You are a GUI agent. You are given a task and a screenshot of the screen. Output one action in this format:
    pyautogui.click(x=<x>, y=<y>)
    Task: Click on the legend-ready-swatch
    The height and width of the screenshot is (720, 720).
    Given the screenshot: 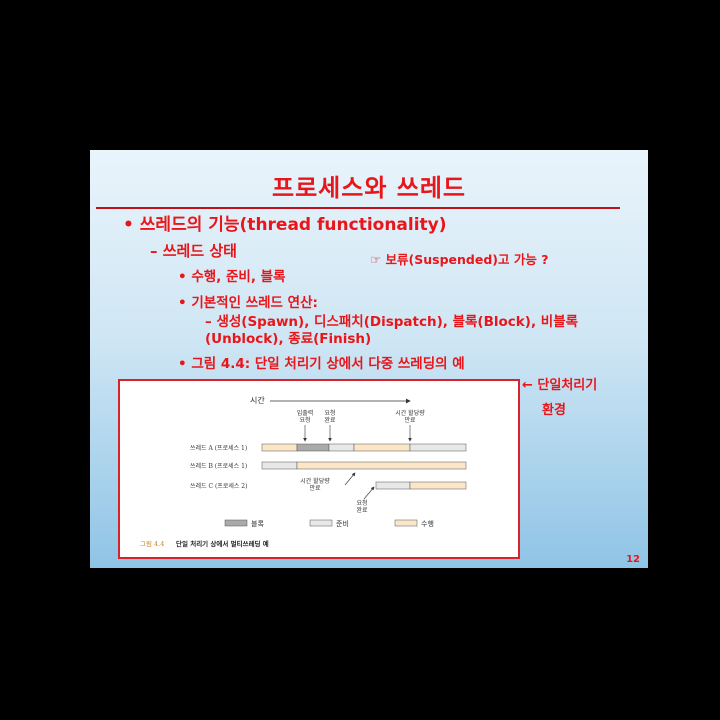 What is the action you would take?
    pyautogui.click(x=321, y=523)
    